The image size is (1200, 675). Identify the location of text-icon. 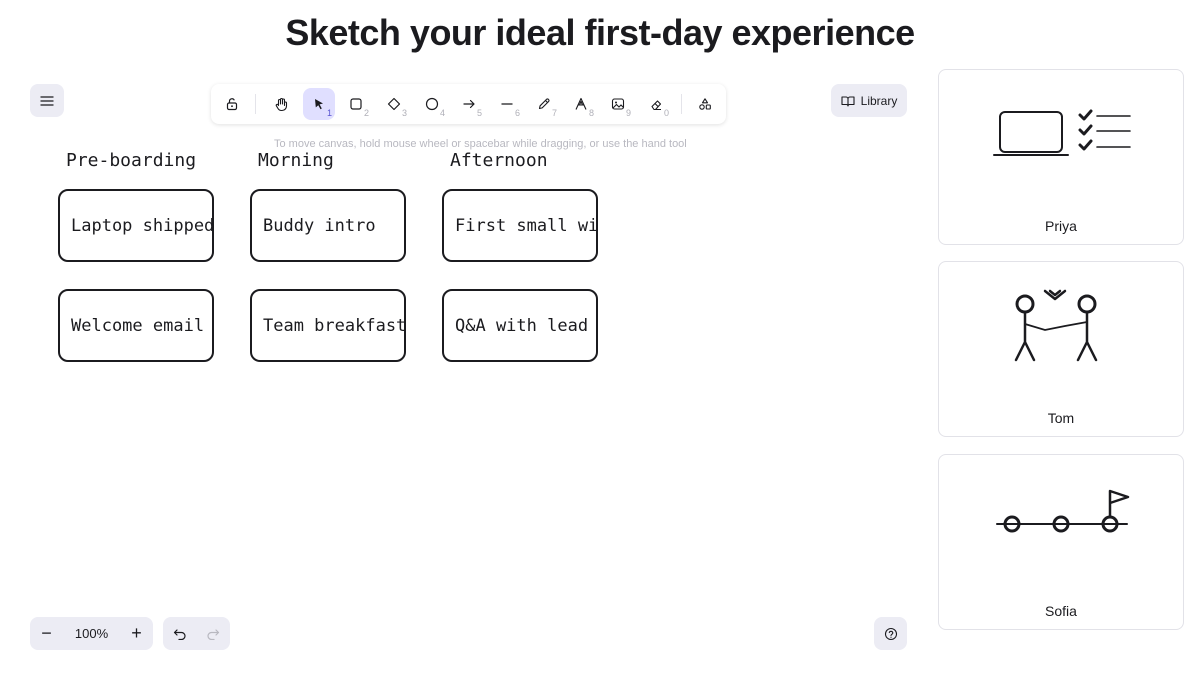
(581, 103).